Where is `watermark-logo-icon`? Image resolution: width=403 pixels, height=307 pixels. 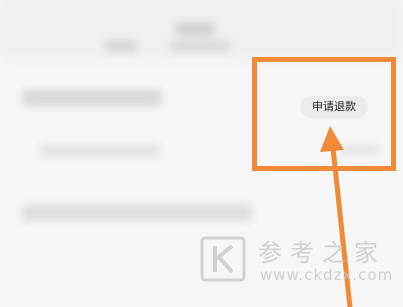
watermark-logo-icon is located at coordinates (223, 259).